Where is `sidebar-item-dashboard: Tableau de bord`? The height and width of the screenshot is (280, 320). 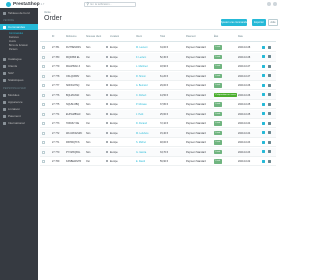 sidebar-item-dashboard: Tableau de bord is located at coordinates (19, 13).